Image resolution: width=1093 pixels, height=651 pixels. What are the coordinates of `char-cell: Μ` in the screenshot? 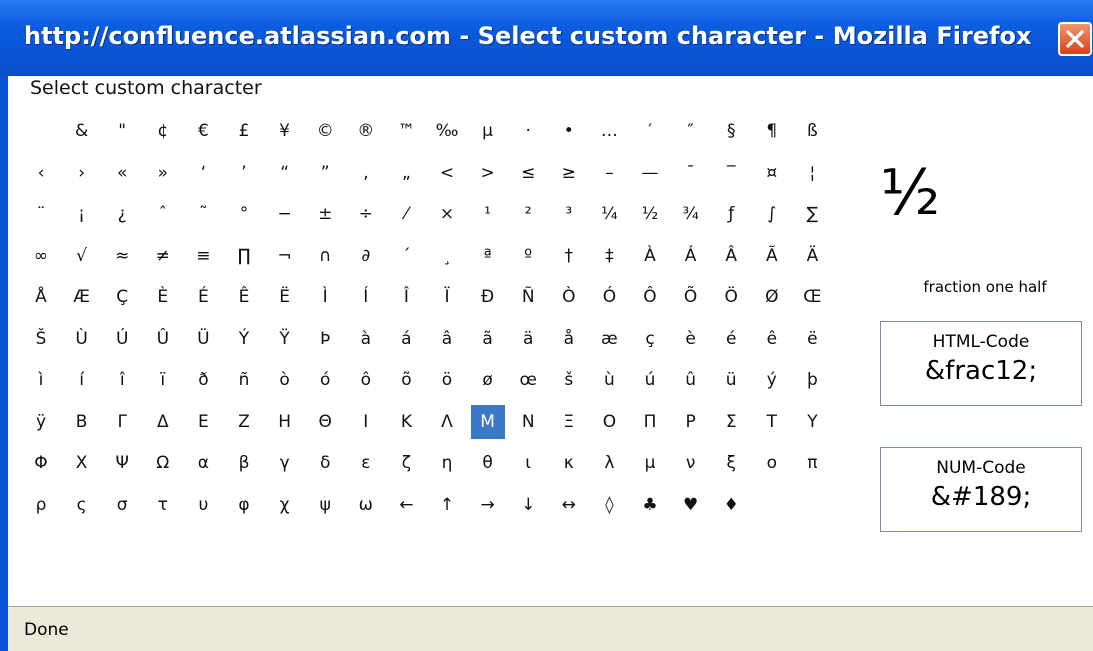 It's located at (487, 421).